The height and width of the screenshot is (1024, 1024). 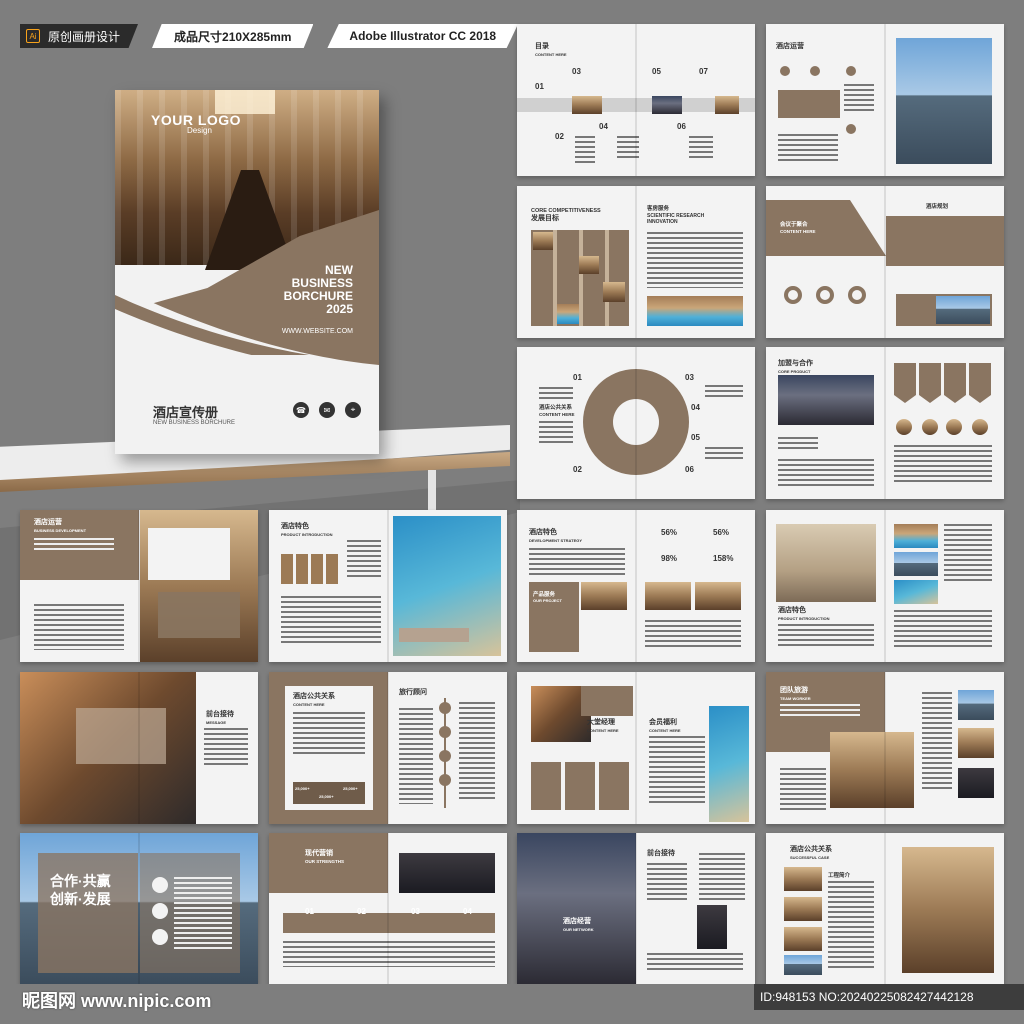 I want to click on contents-number: 05, so click(x=656, y=71).